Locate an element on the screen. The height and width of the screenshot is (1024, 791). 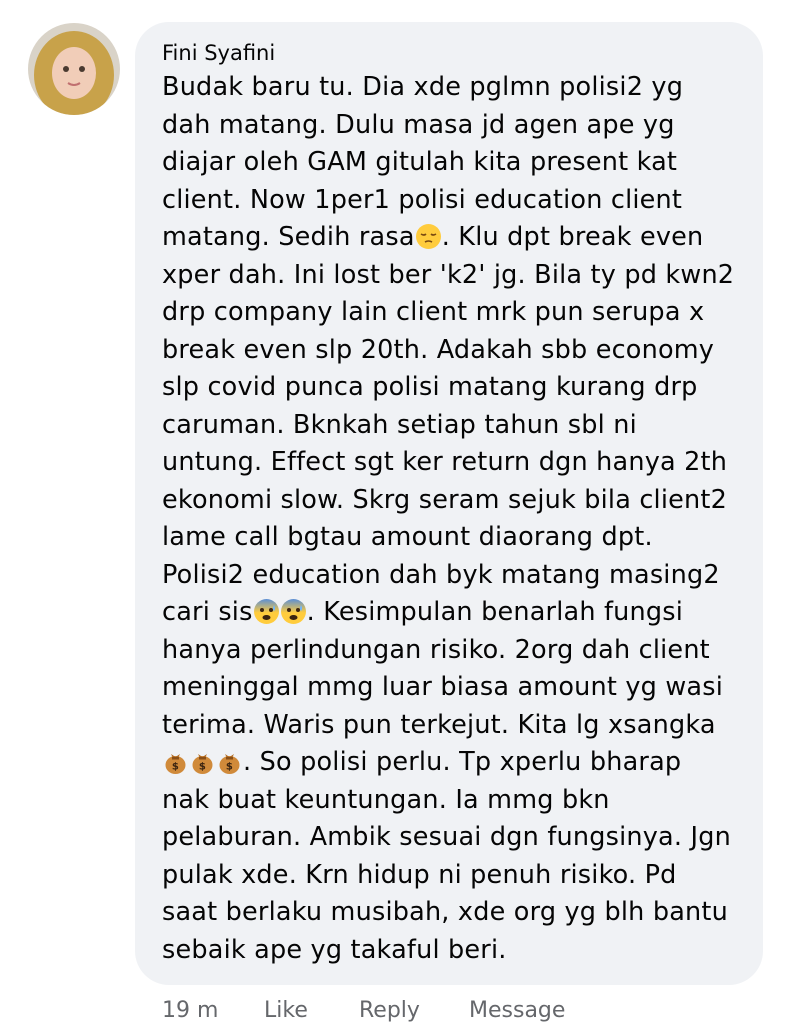
comment-line-text: . Klu dpt break even is located at coordinates (572, 237).